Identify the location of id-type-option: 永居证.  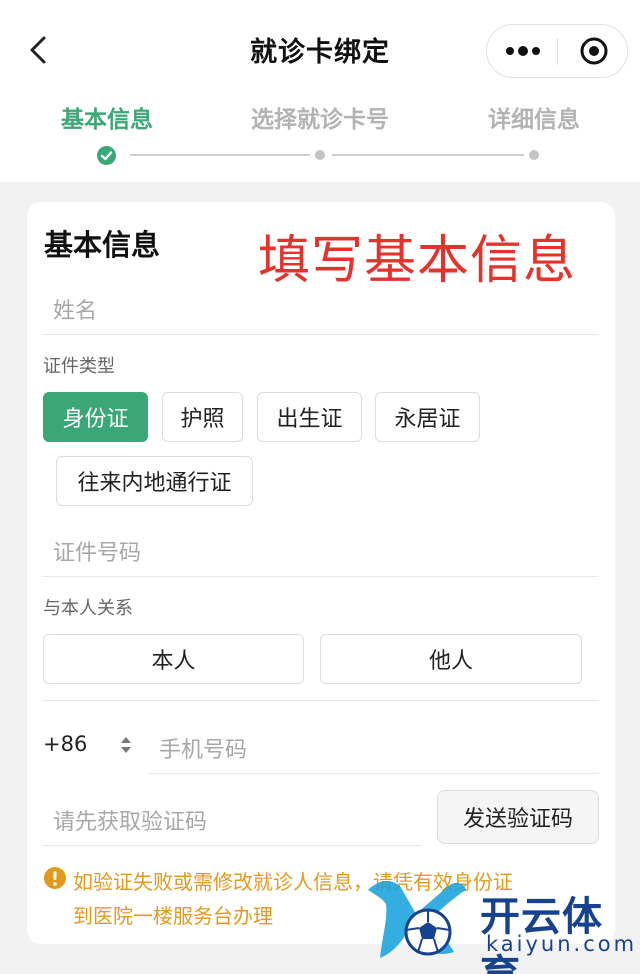
(427, 417).